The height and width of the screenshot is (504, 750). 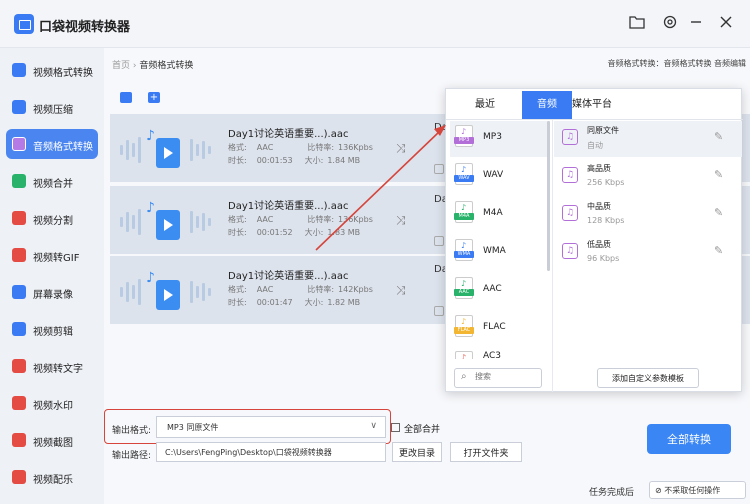 What do you see at coordinates (19, 181) in the screenshot?
I see `video-merge-icon` at bounding box center [19, 181].